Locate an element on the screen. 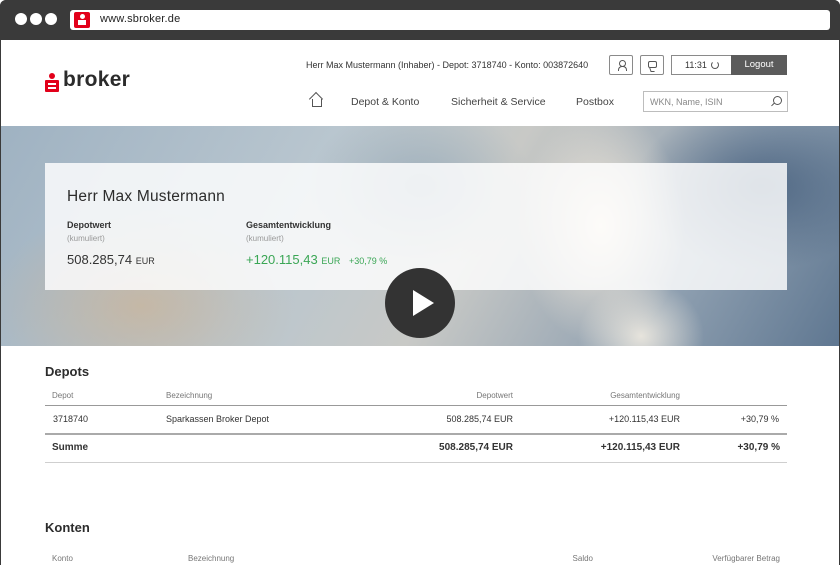 The width and height of the screenshot is (840, 565). sparkasse-s-icon is located at coordinates (52, 82).